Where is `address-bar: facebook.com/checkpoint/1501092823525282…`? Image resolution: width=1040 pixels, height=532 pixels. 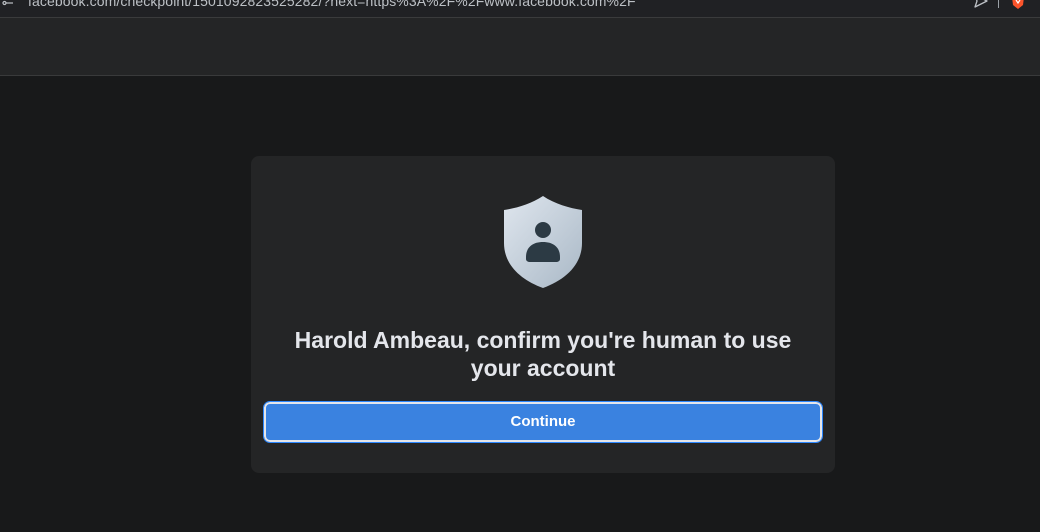 address-bar: facebook.com/checkpoint/1501092823525282… is located at coordinates (520, 9).